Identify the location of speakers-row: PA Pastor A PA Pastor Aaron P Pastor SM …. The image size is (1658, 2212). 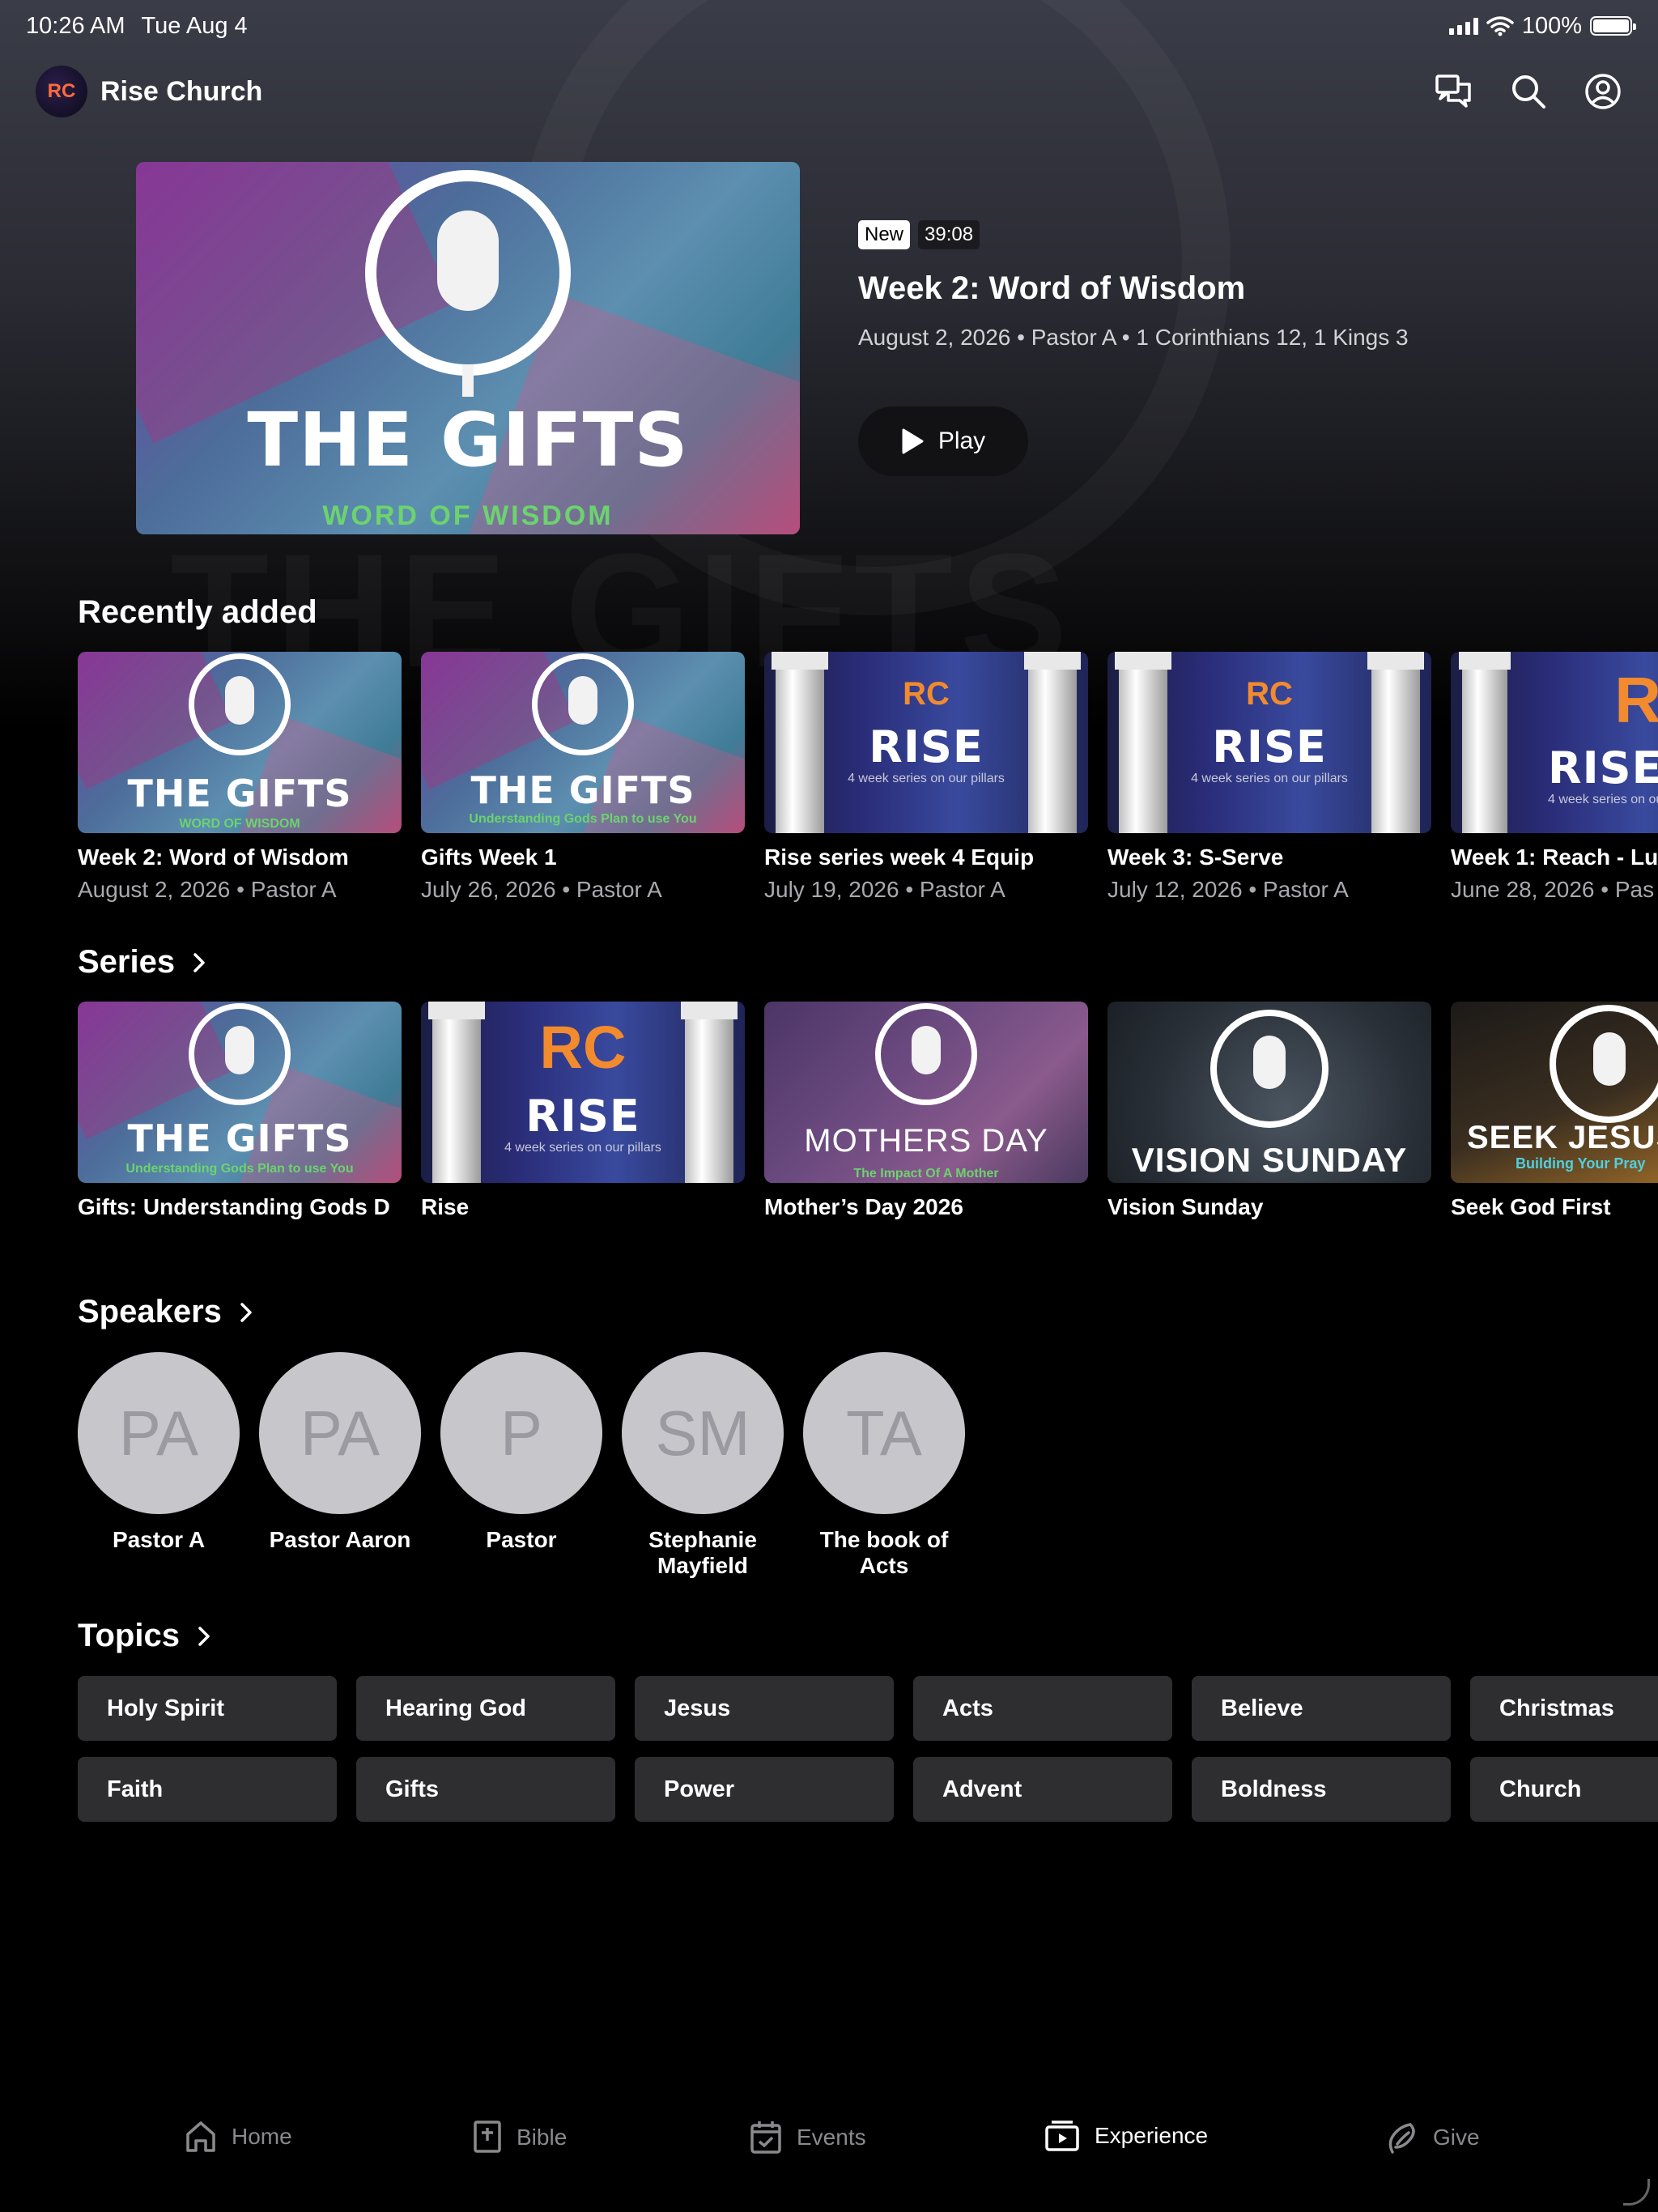
(521, 1465).